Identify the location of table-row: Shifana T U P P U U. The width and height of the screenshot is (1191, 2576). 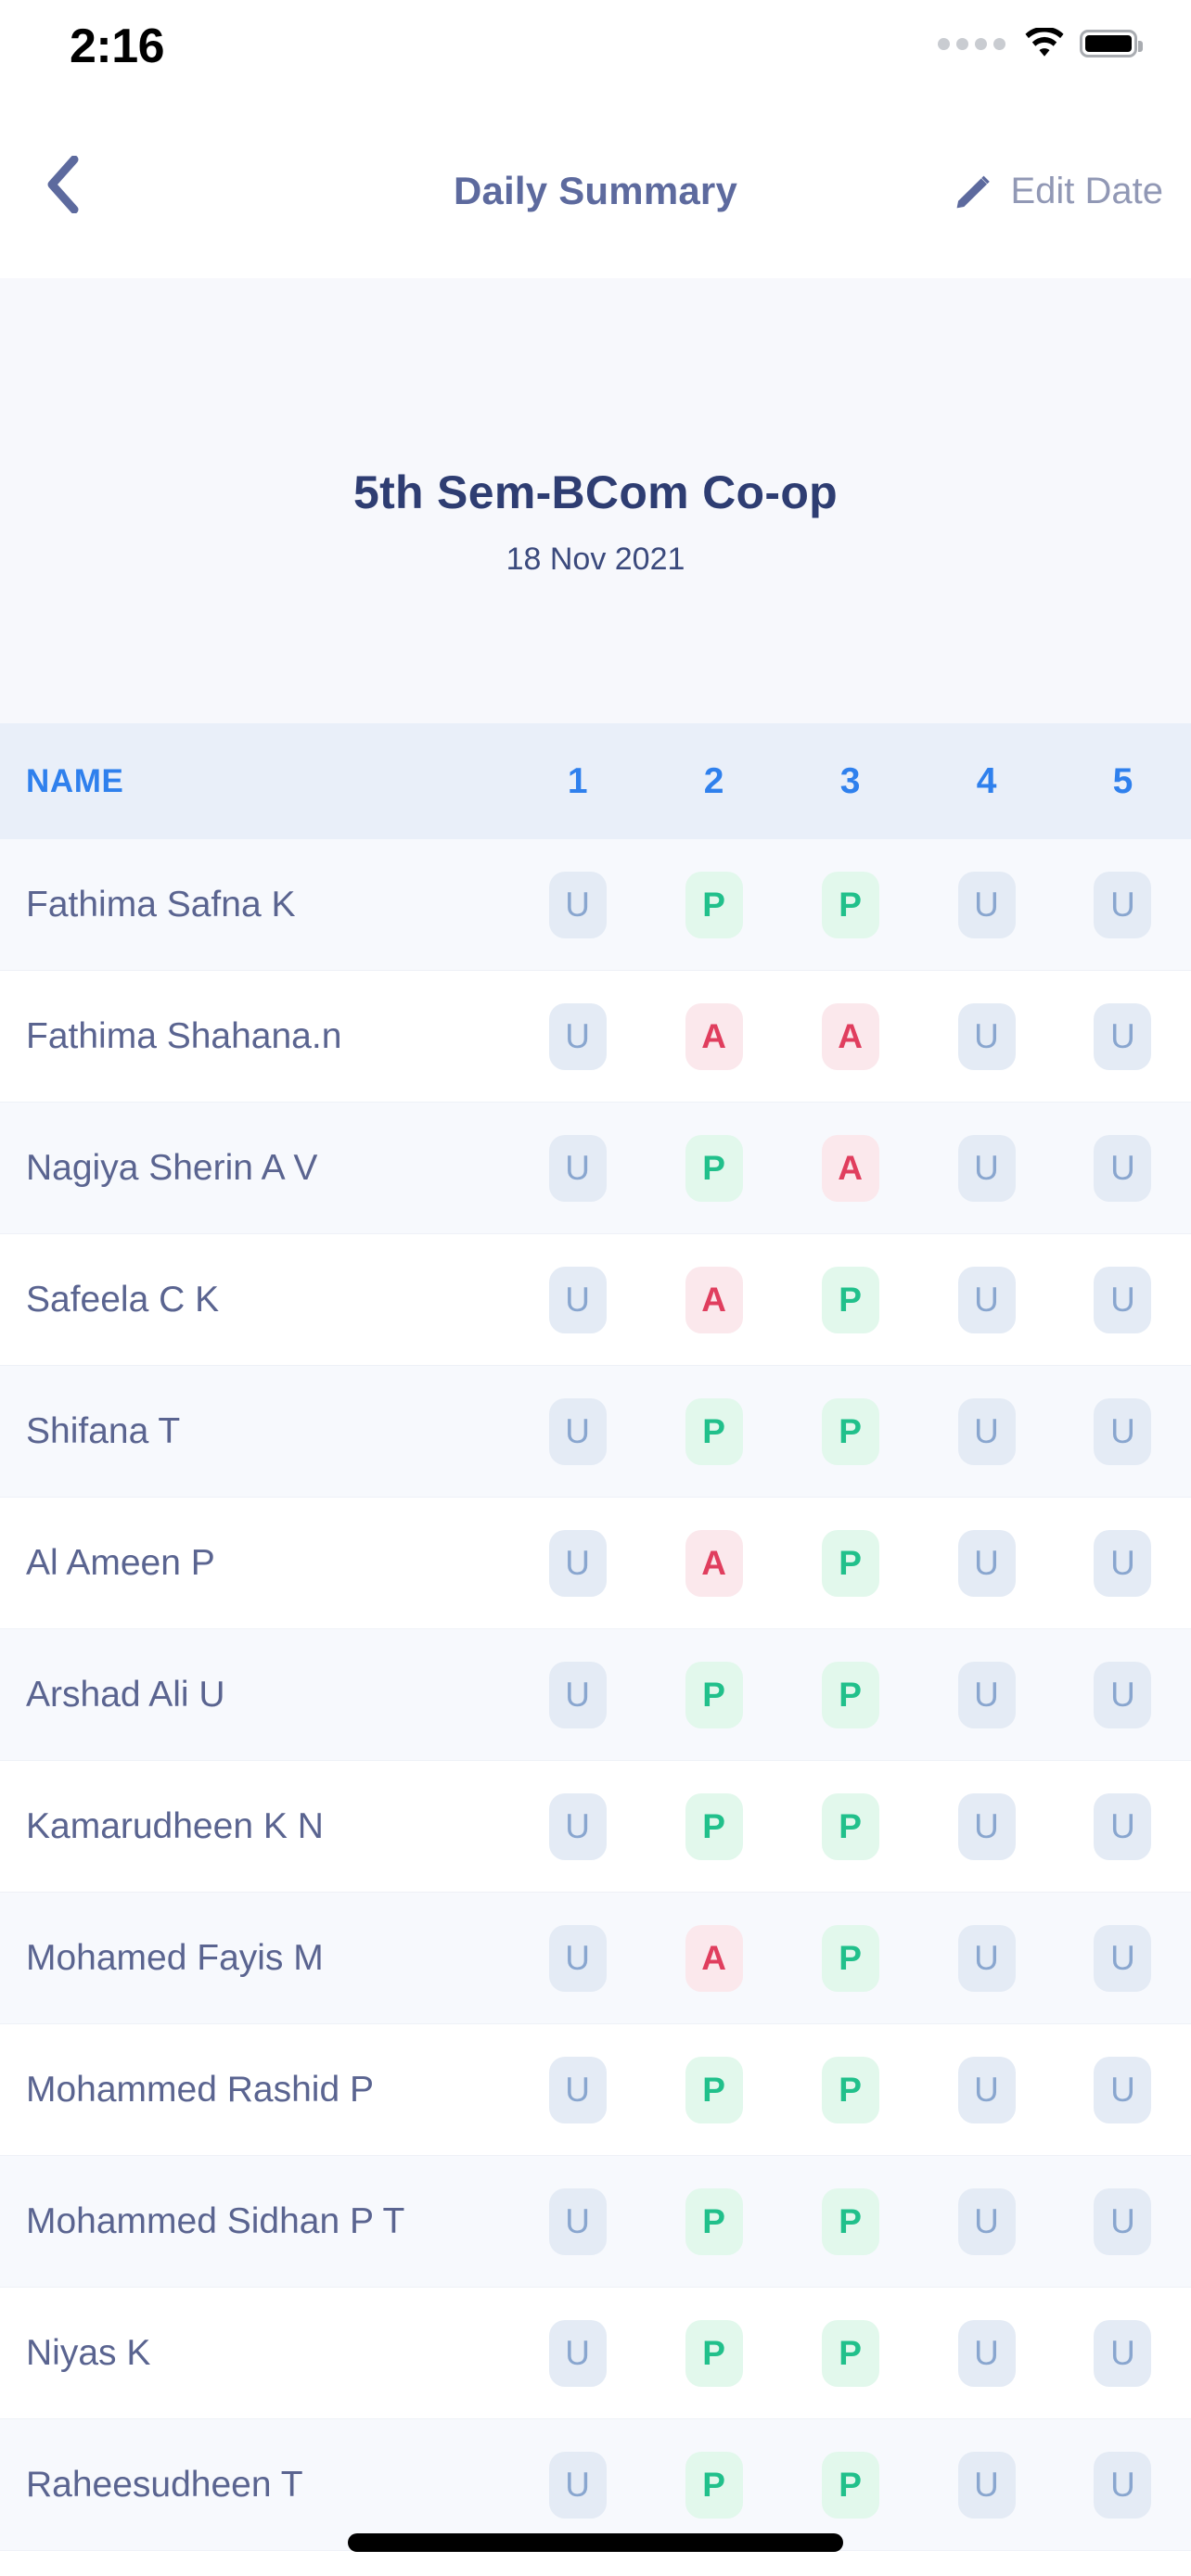
(595, 1432).